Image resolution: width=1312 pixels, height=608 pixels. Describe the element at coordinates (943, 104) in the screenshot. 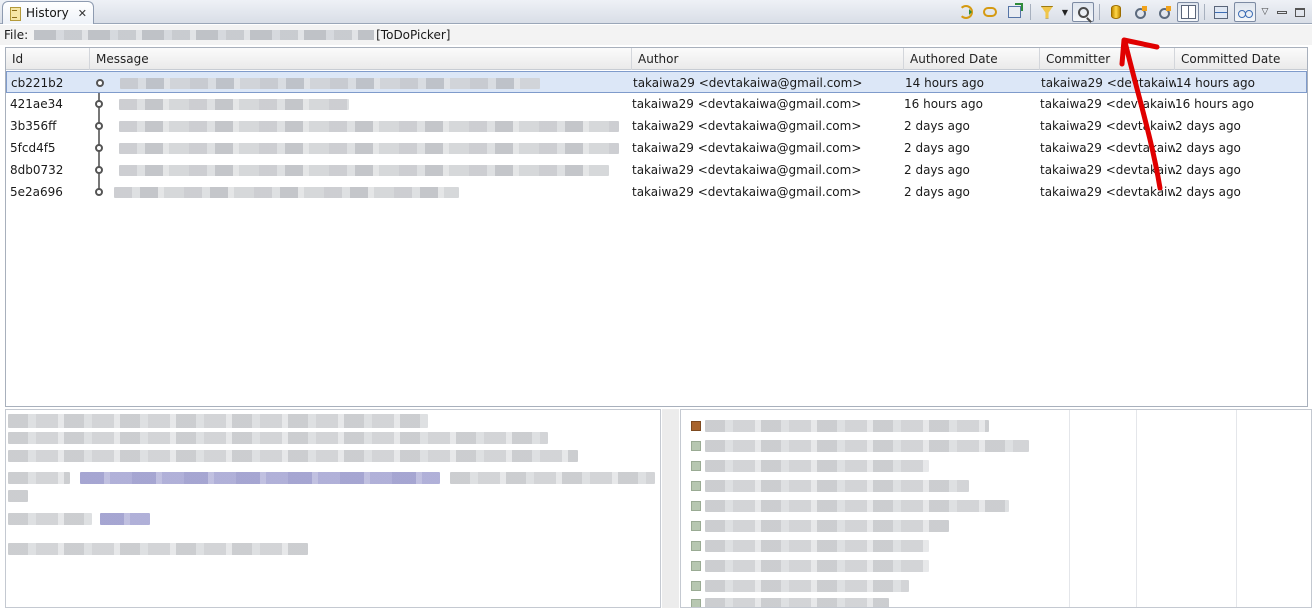

I see `authored-date: 16 hours ago` at that location.